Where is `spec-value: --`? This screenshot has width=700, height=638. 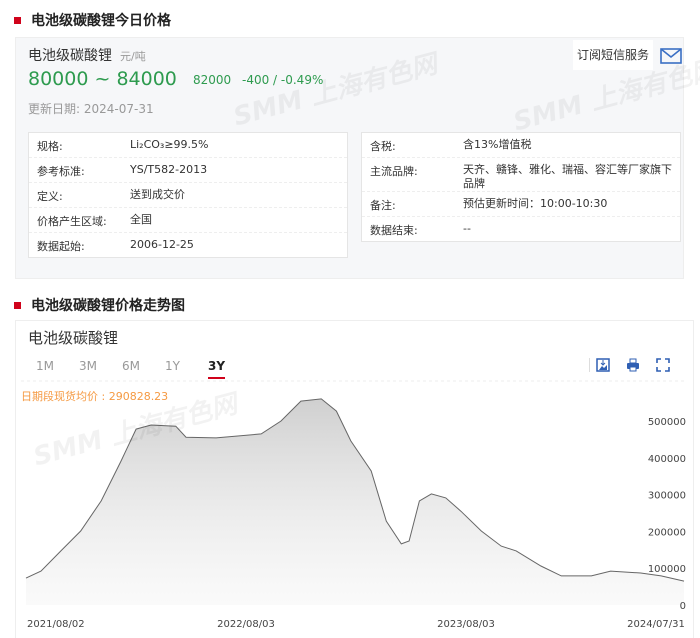
spec-value: -- is located at coordinates (571, 229).